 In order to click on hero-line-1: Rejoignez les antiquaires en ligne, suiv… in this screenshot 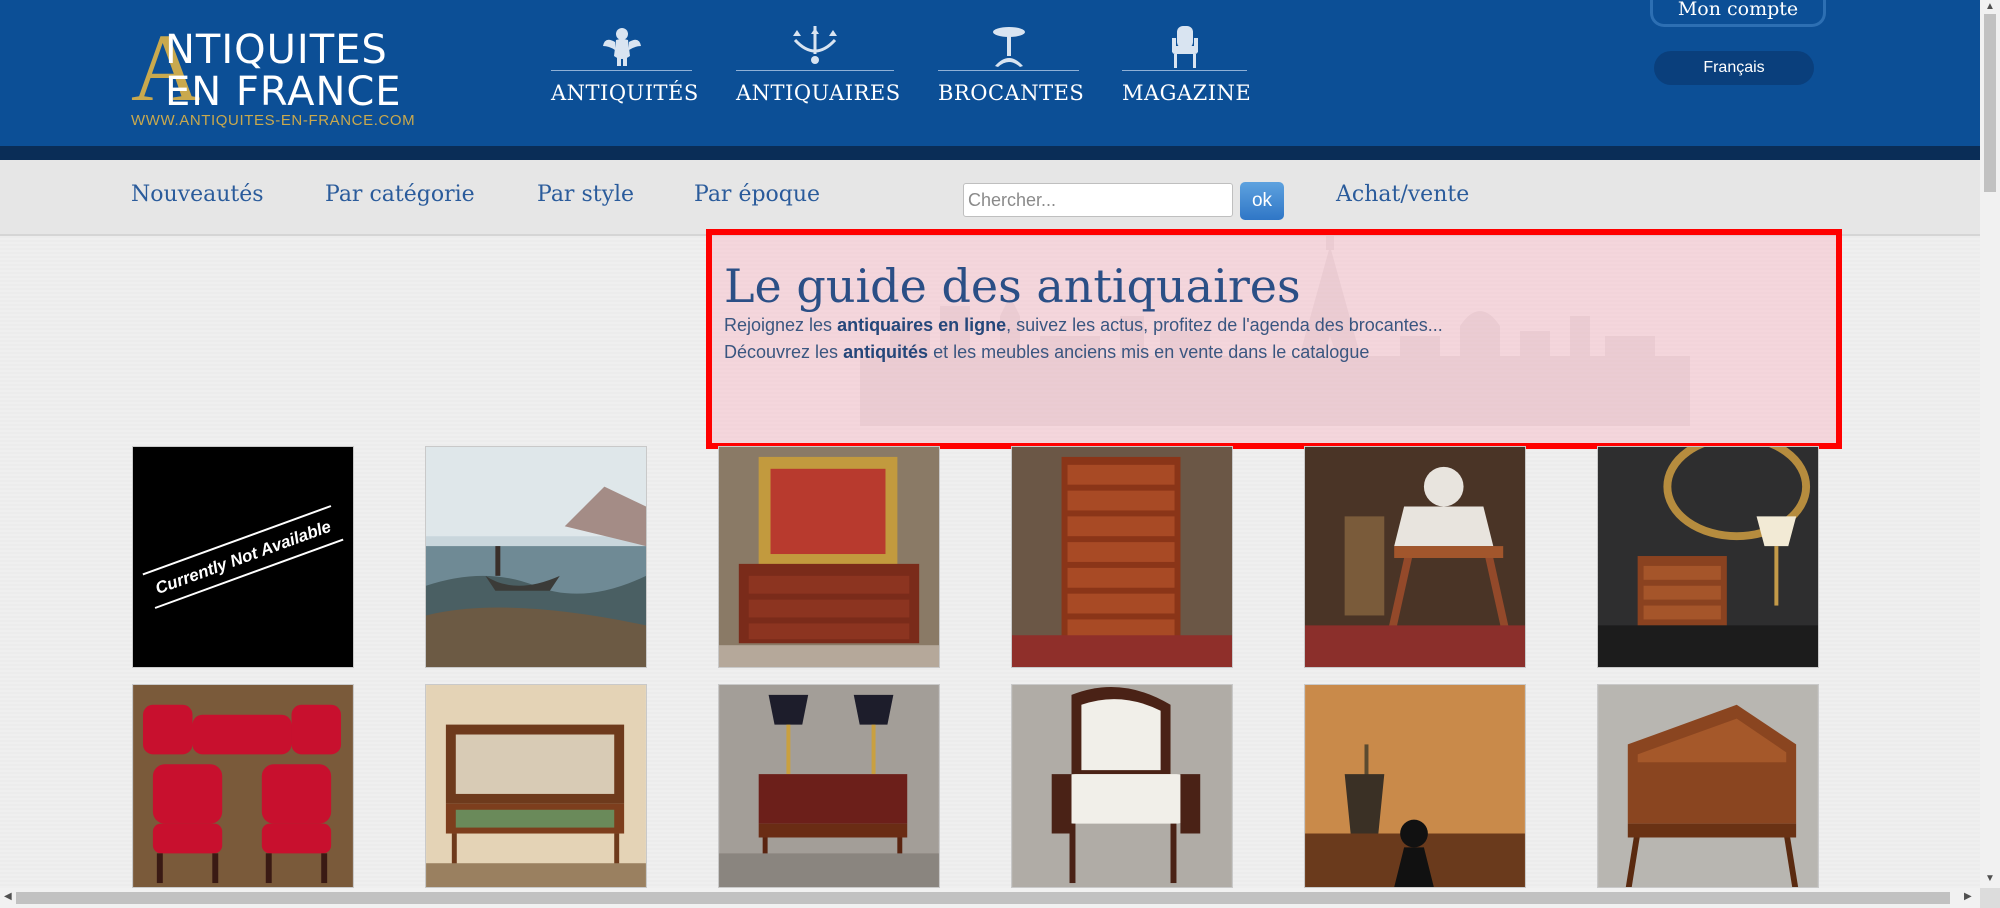, I will do `click(1083, 325)`.